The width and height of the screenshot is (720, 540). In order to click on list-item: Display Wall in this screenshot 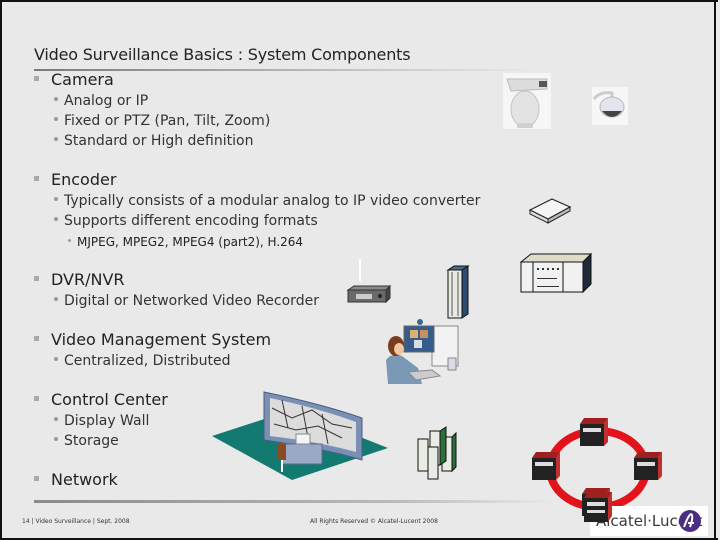, I will do `click(101, 421)`.